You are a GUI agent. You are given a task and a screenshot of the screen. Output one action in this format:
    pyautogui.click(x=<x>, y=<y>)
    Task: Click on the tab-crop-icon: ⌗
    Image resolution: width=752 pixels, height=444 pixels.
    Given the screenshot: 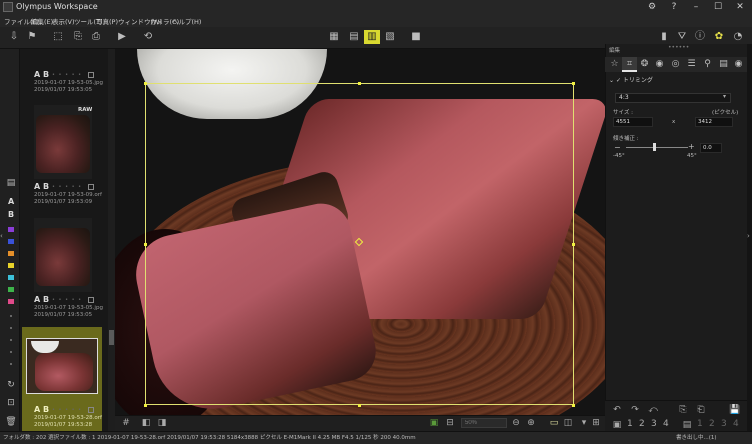 What is the action you would take?
    pyautogui.click(x=629, y=64)
    